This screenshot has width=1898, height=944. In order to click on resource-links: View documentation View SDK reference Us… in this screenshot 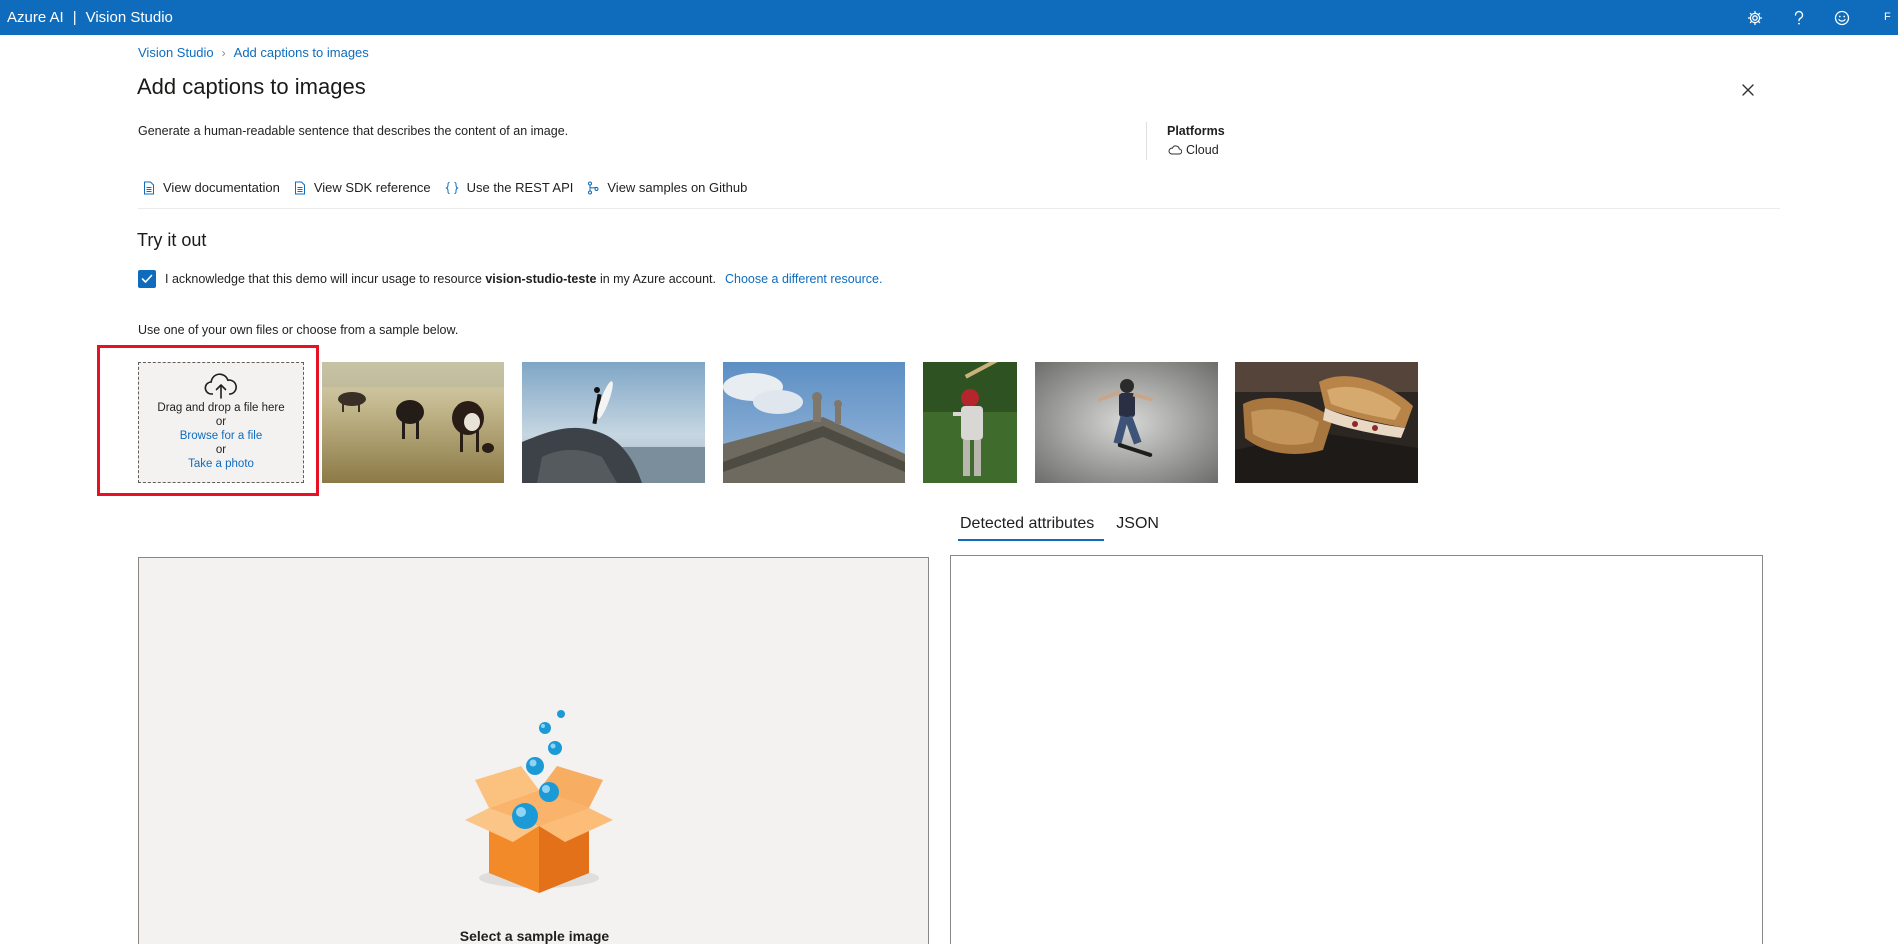, I will do `click(452, 187)`.